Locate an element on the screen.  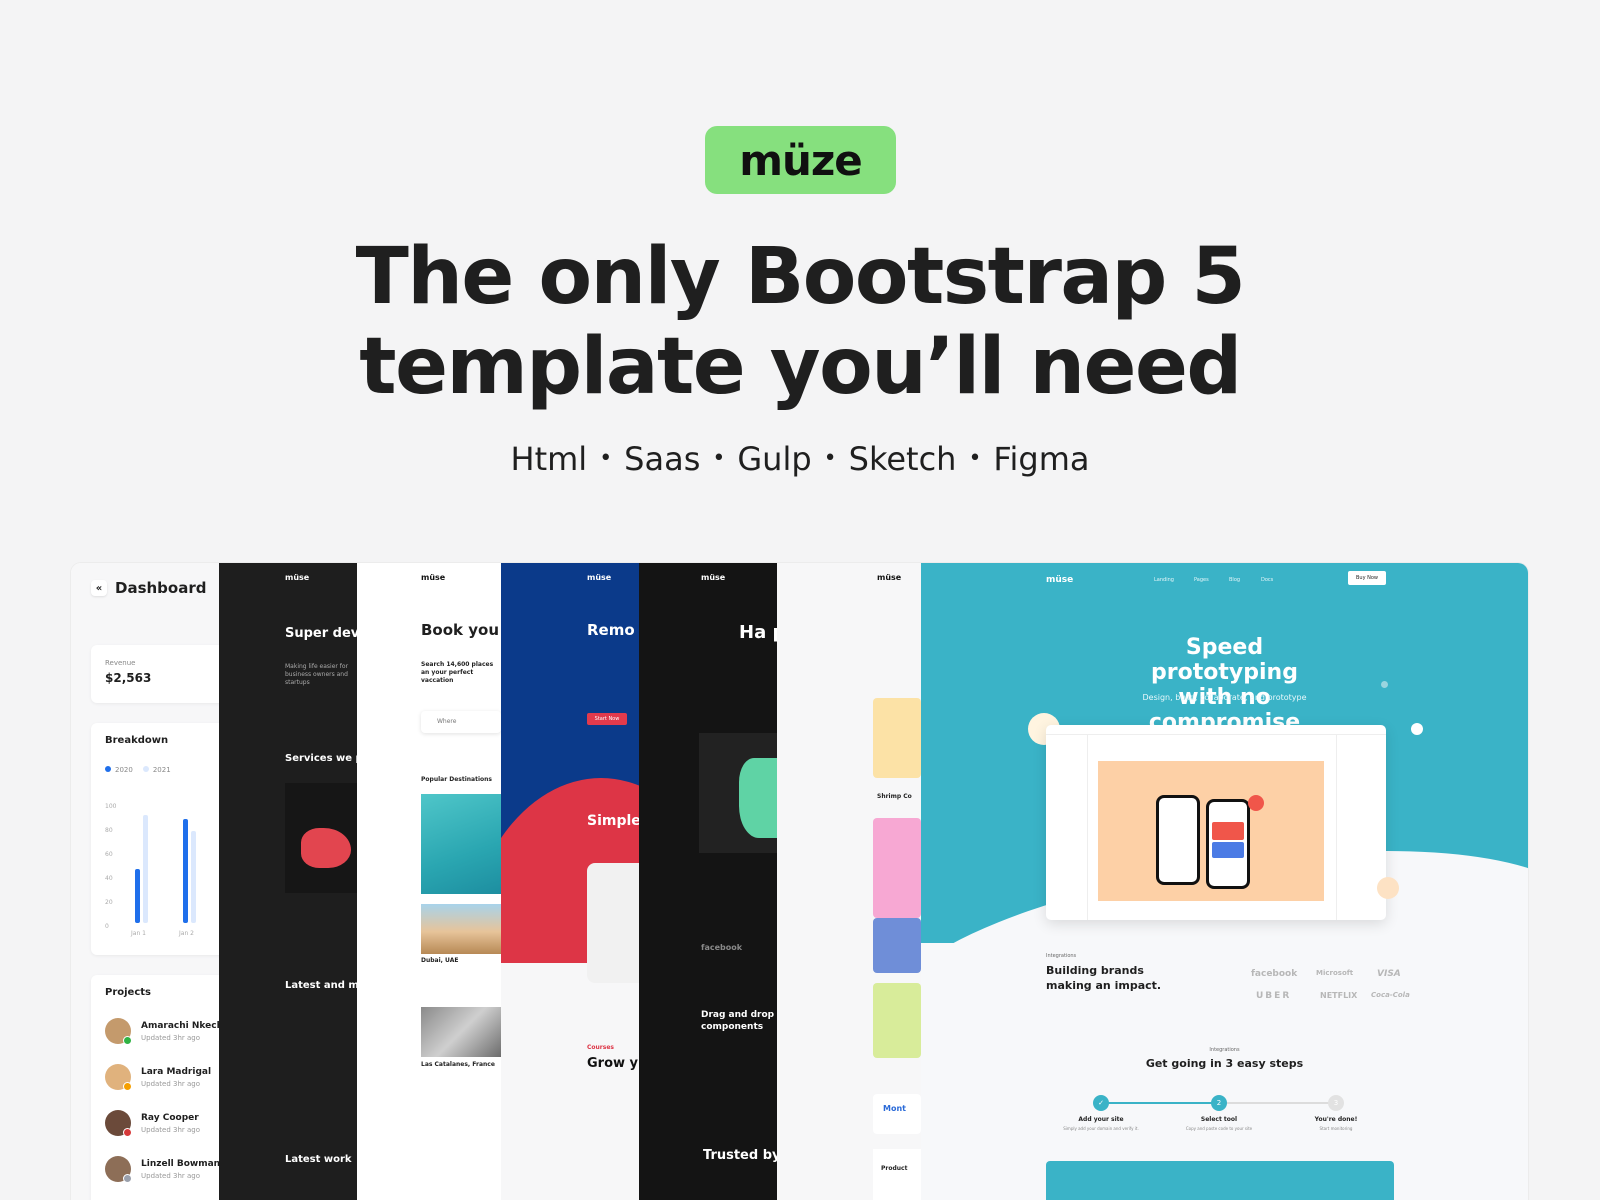
muze-logo: müze is located at coordinates (800, 160).